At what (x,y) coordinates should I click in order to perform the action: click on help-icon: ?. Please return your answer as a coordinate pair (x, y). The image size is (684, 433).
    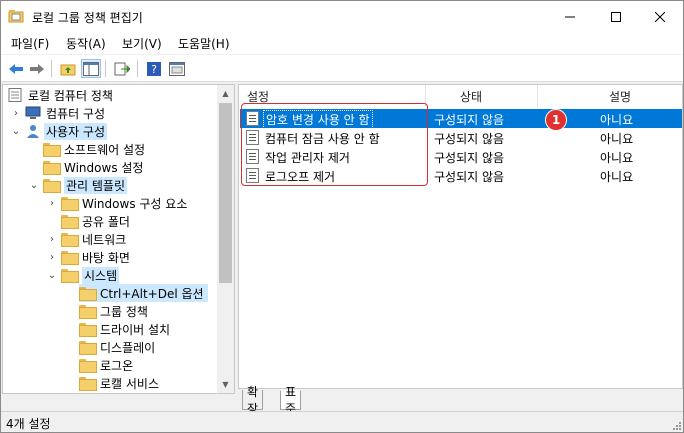
    Looking at the image, I should click on (154, 68).